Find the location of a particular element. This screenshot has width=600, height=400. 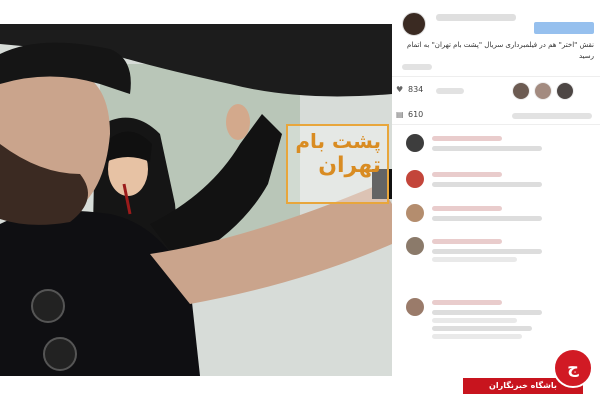

post-time-blurred is located at coordinates (417, 67).